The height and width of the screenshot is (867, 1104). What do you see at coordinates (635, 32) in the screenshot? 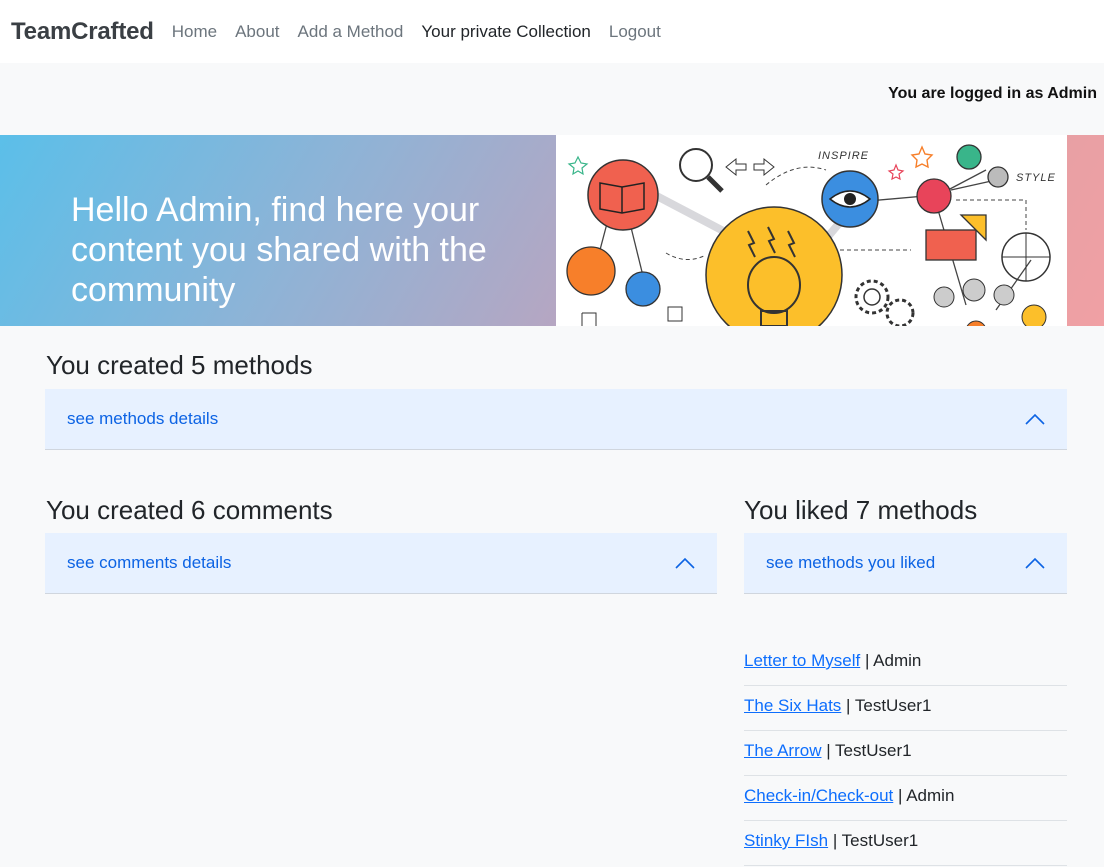
I see `nav-logout: Logout` at bounding box center [635, 32].